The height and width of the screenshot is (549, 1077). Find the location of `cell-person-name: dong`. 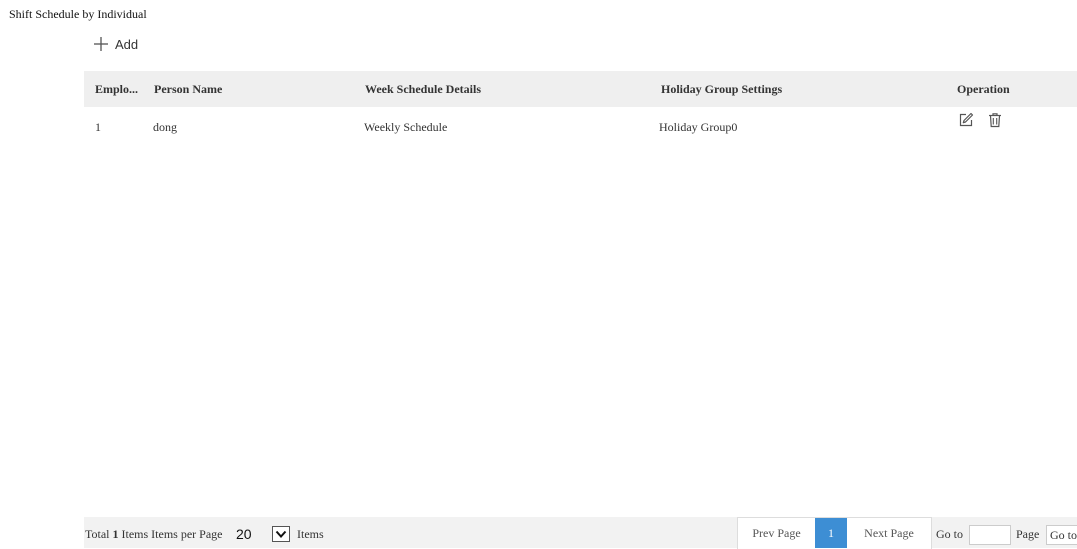

cell-person-name: dong is located at coordinates (165, 126).